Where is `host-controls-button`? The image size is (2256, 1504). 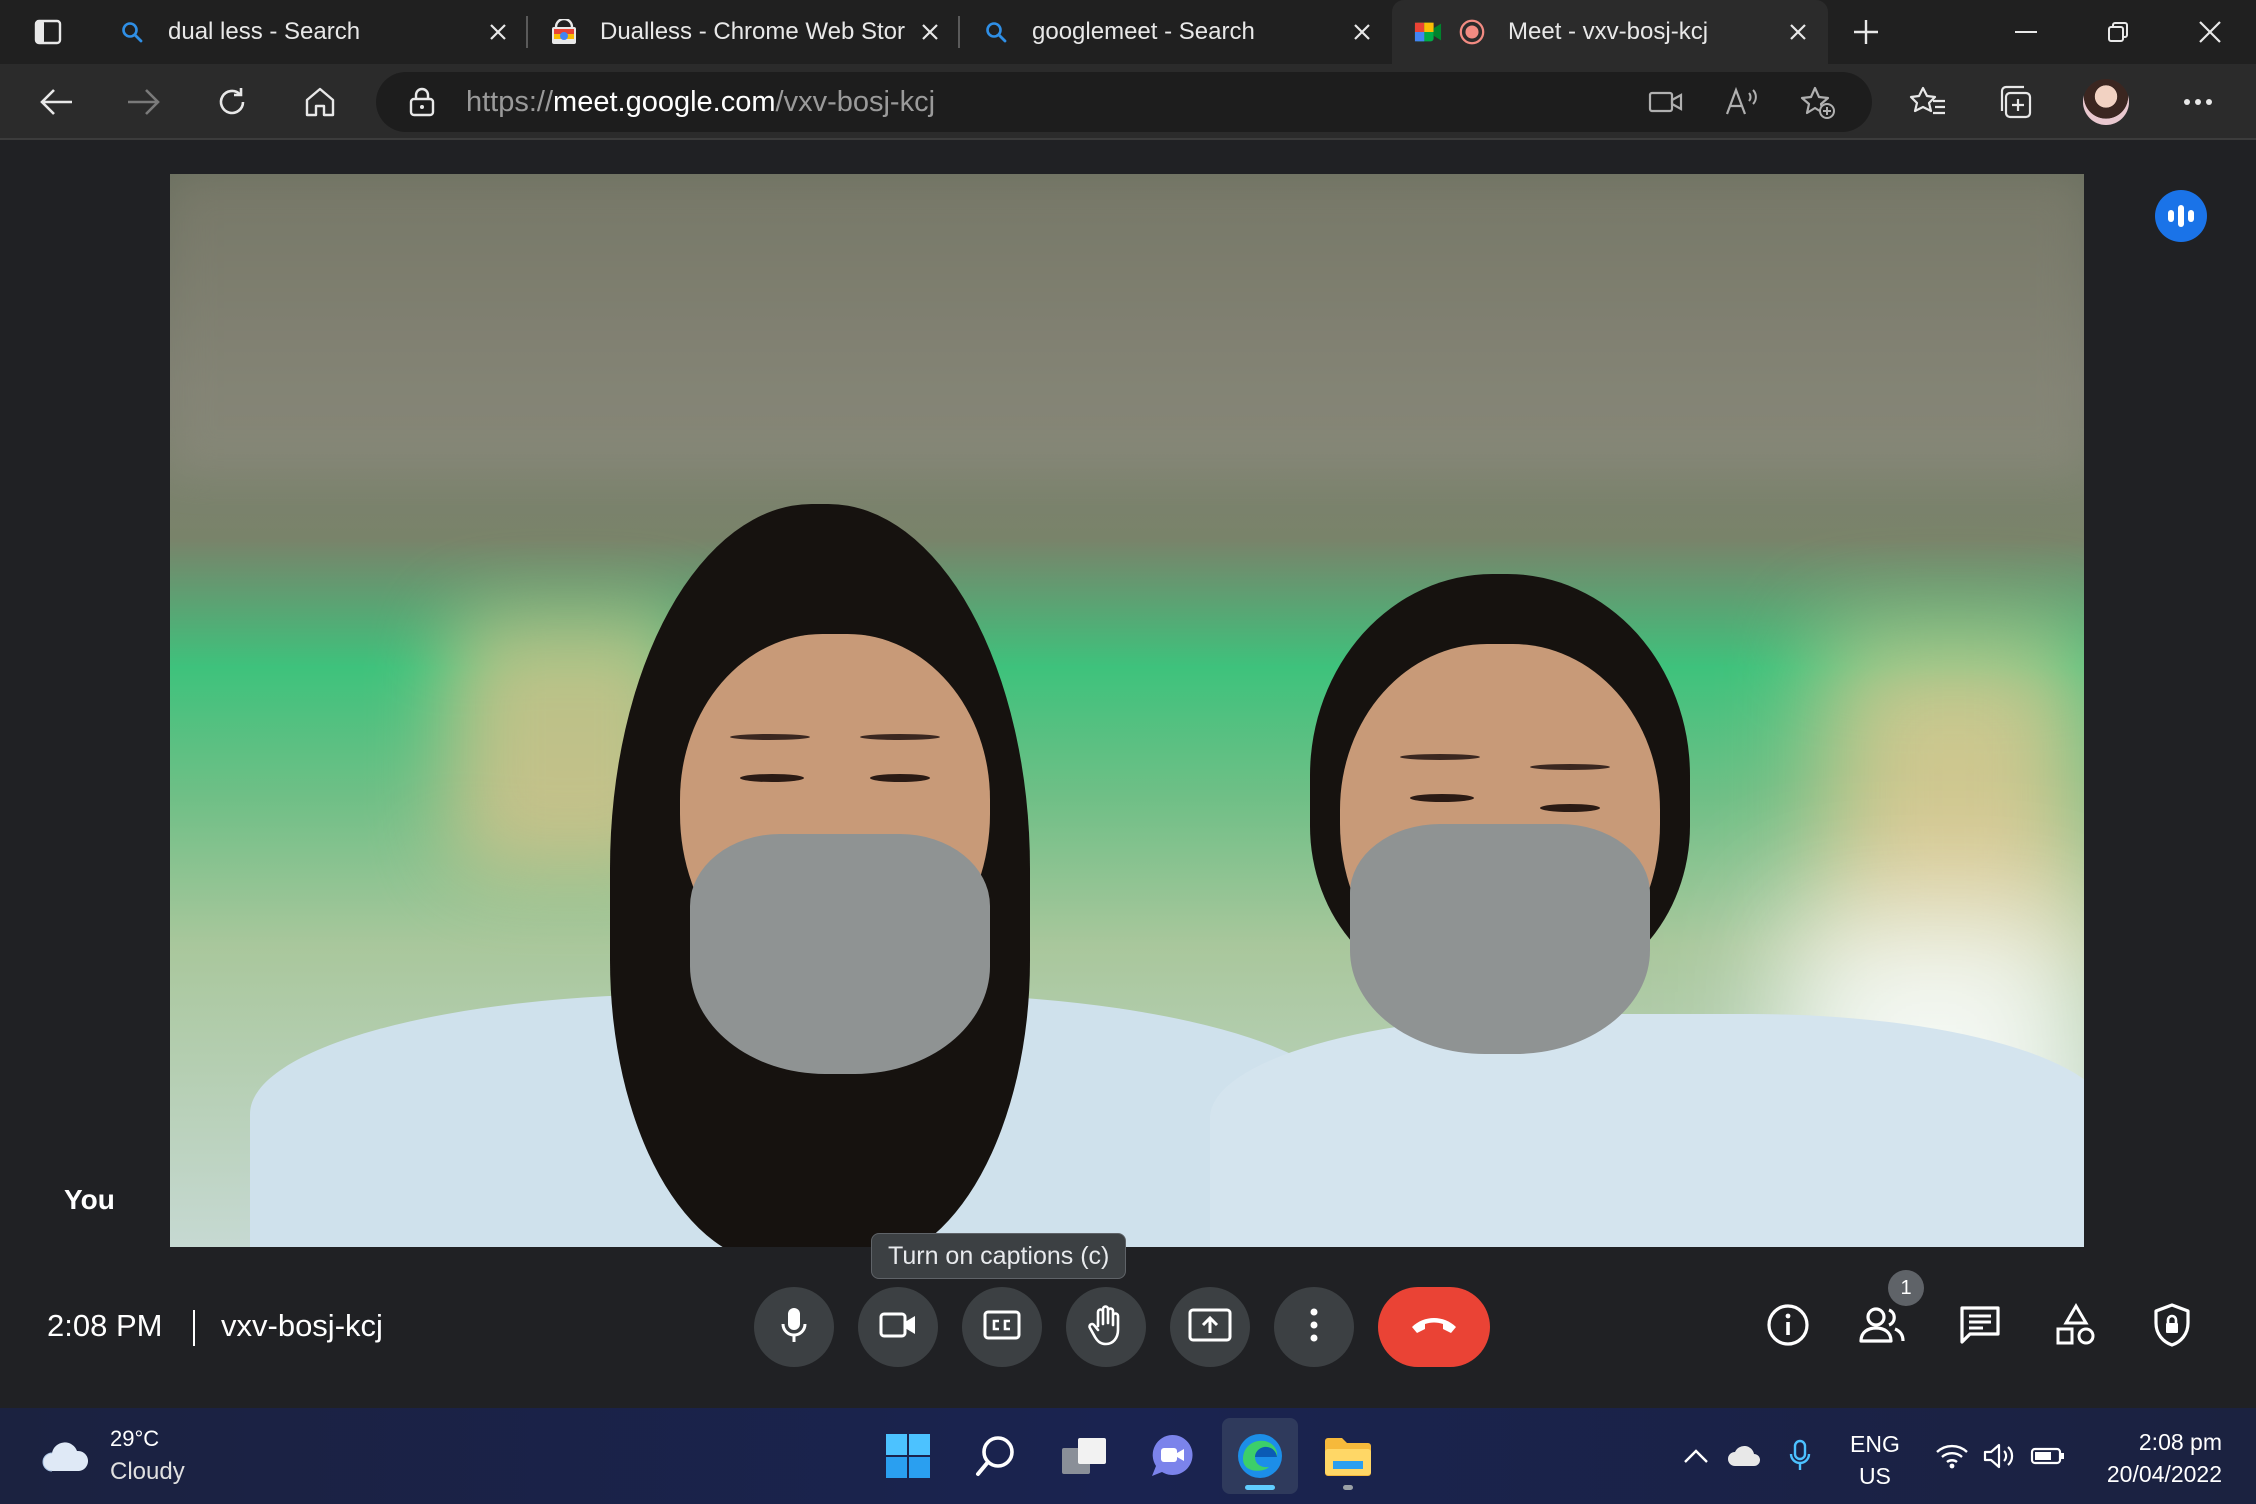
host-controls-button is located at coordinates (2172, 1327).